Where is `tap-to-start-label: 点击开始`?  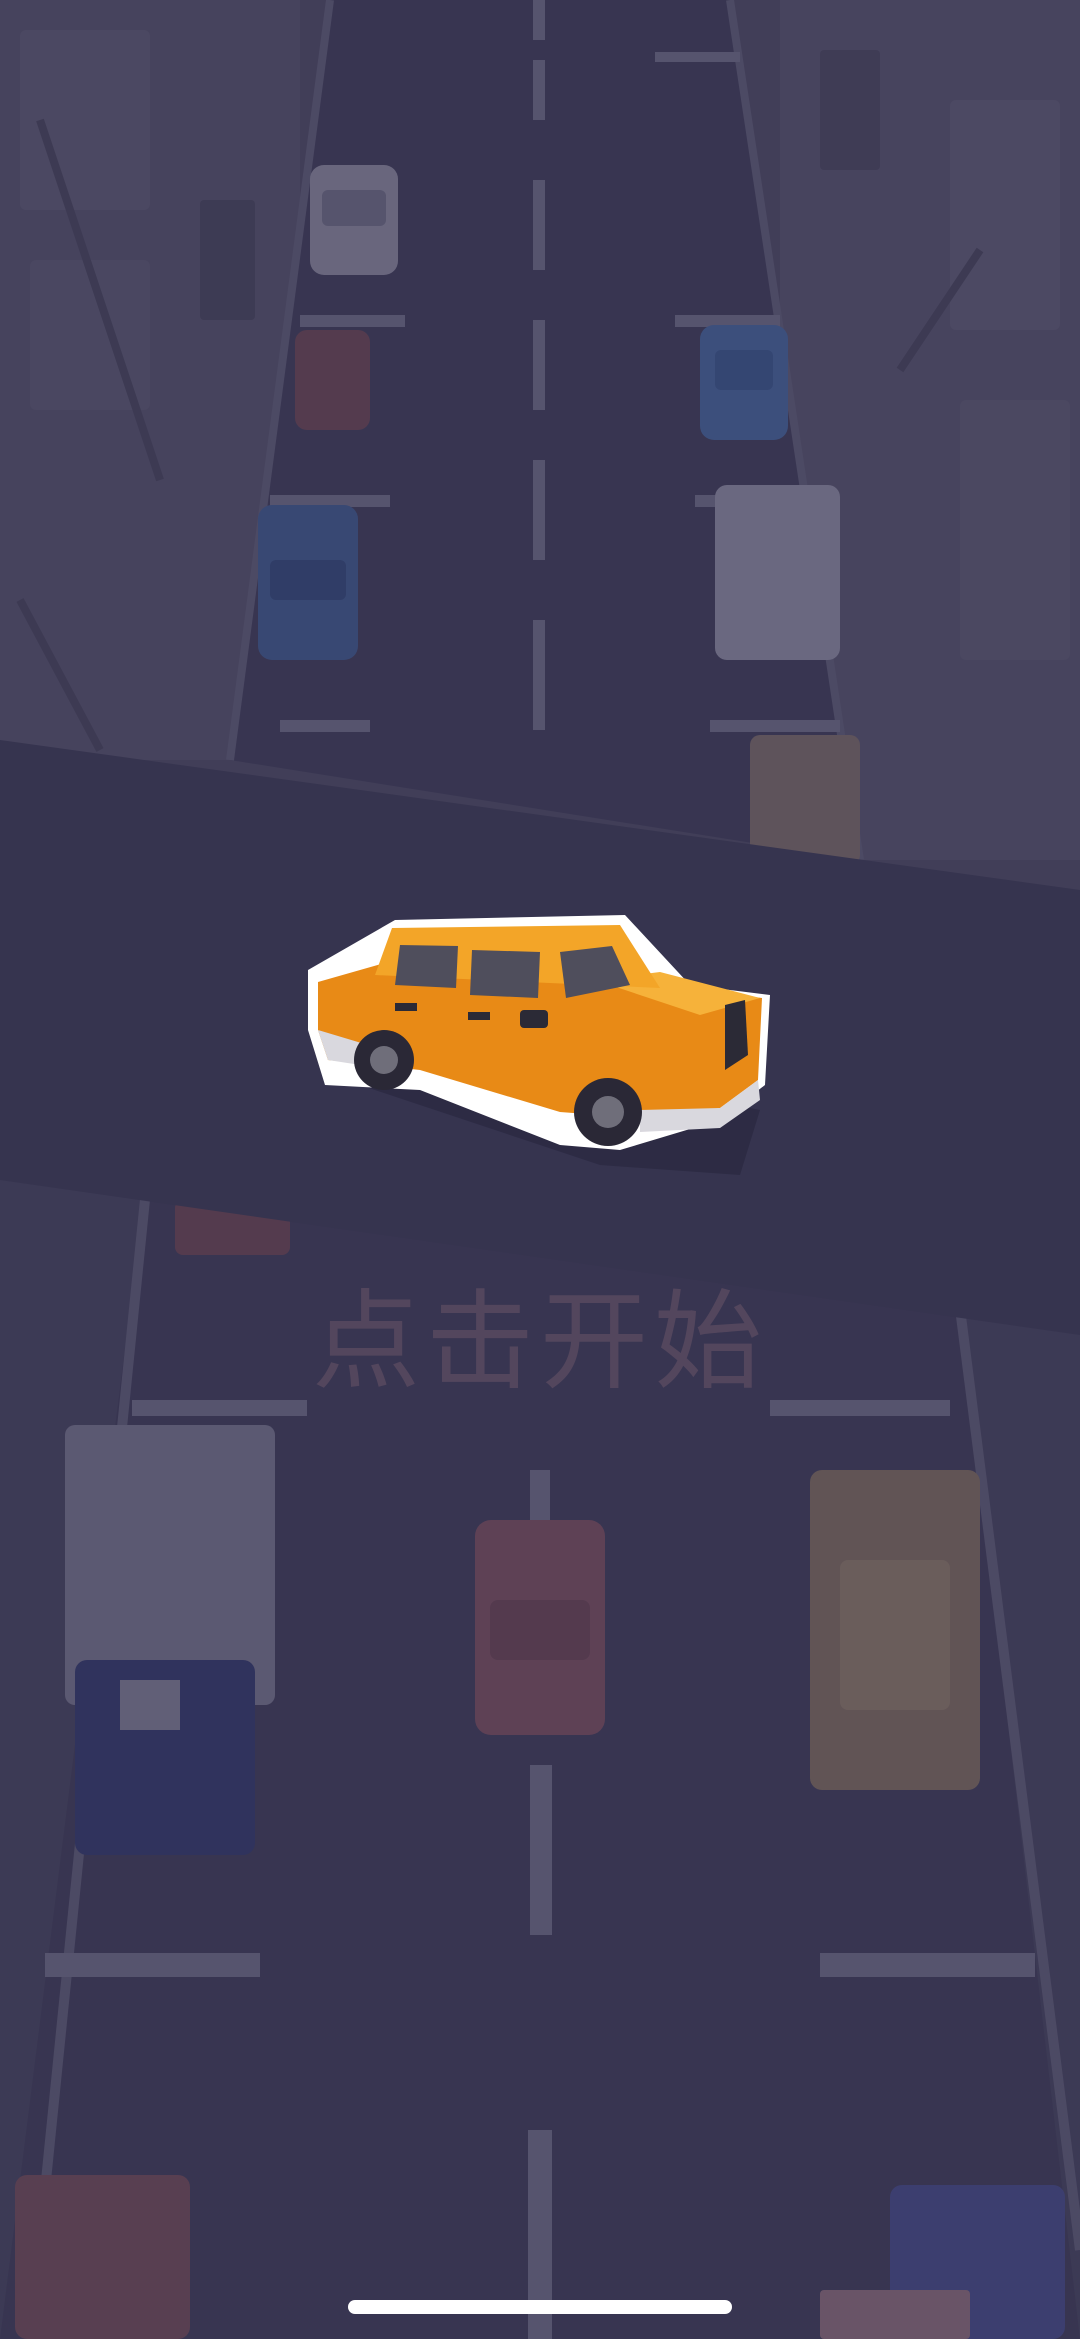
tap-to-start-label: 点击开始 is located at coordinates (540, 1333).